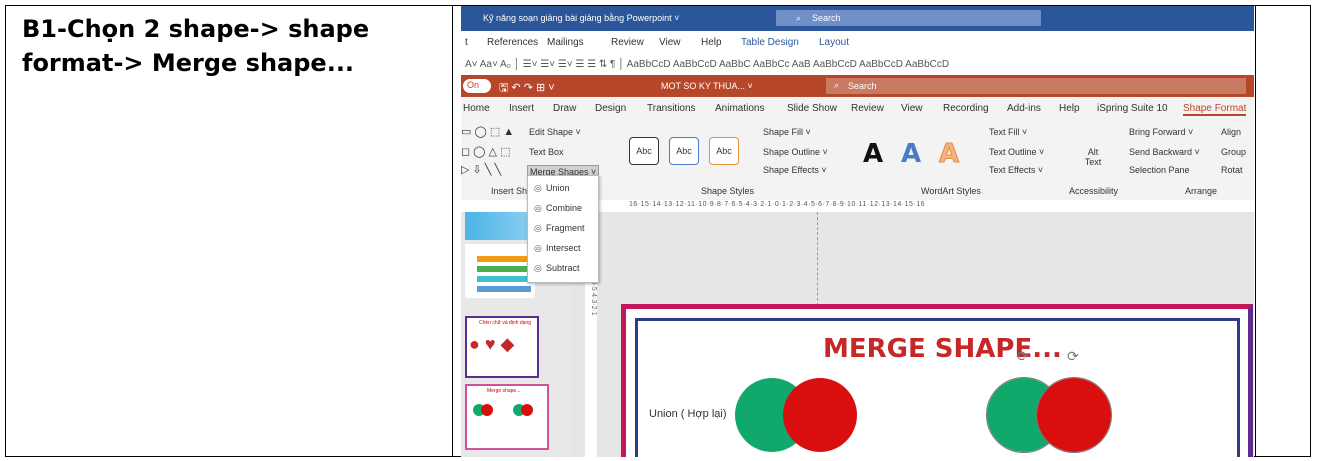 The image size is (1318, 461). What do you see at coordinates (1132, 108) in the screenshot?
I see `tab-ispring: iSpring Suite 10` at bounding box center [1132, 108].